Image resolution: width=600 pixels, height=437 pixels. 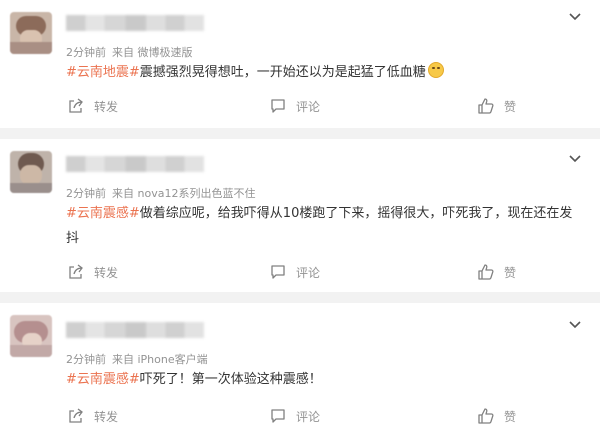 What do you see at coordinates (160, 359) in the screenshot?
I see `source-label: 来自 iPhone客户端` at bounding box center [160, 359].